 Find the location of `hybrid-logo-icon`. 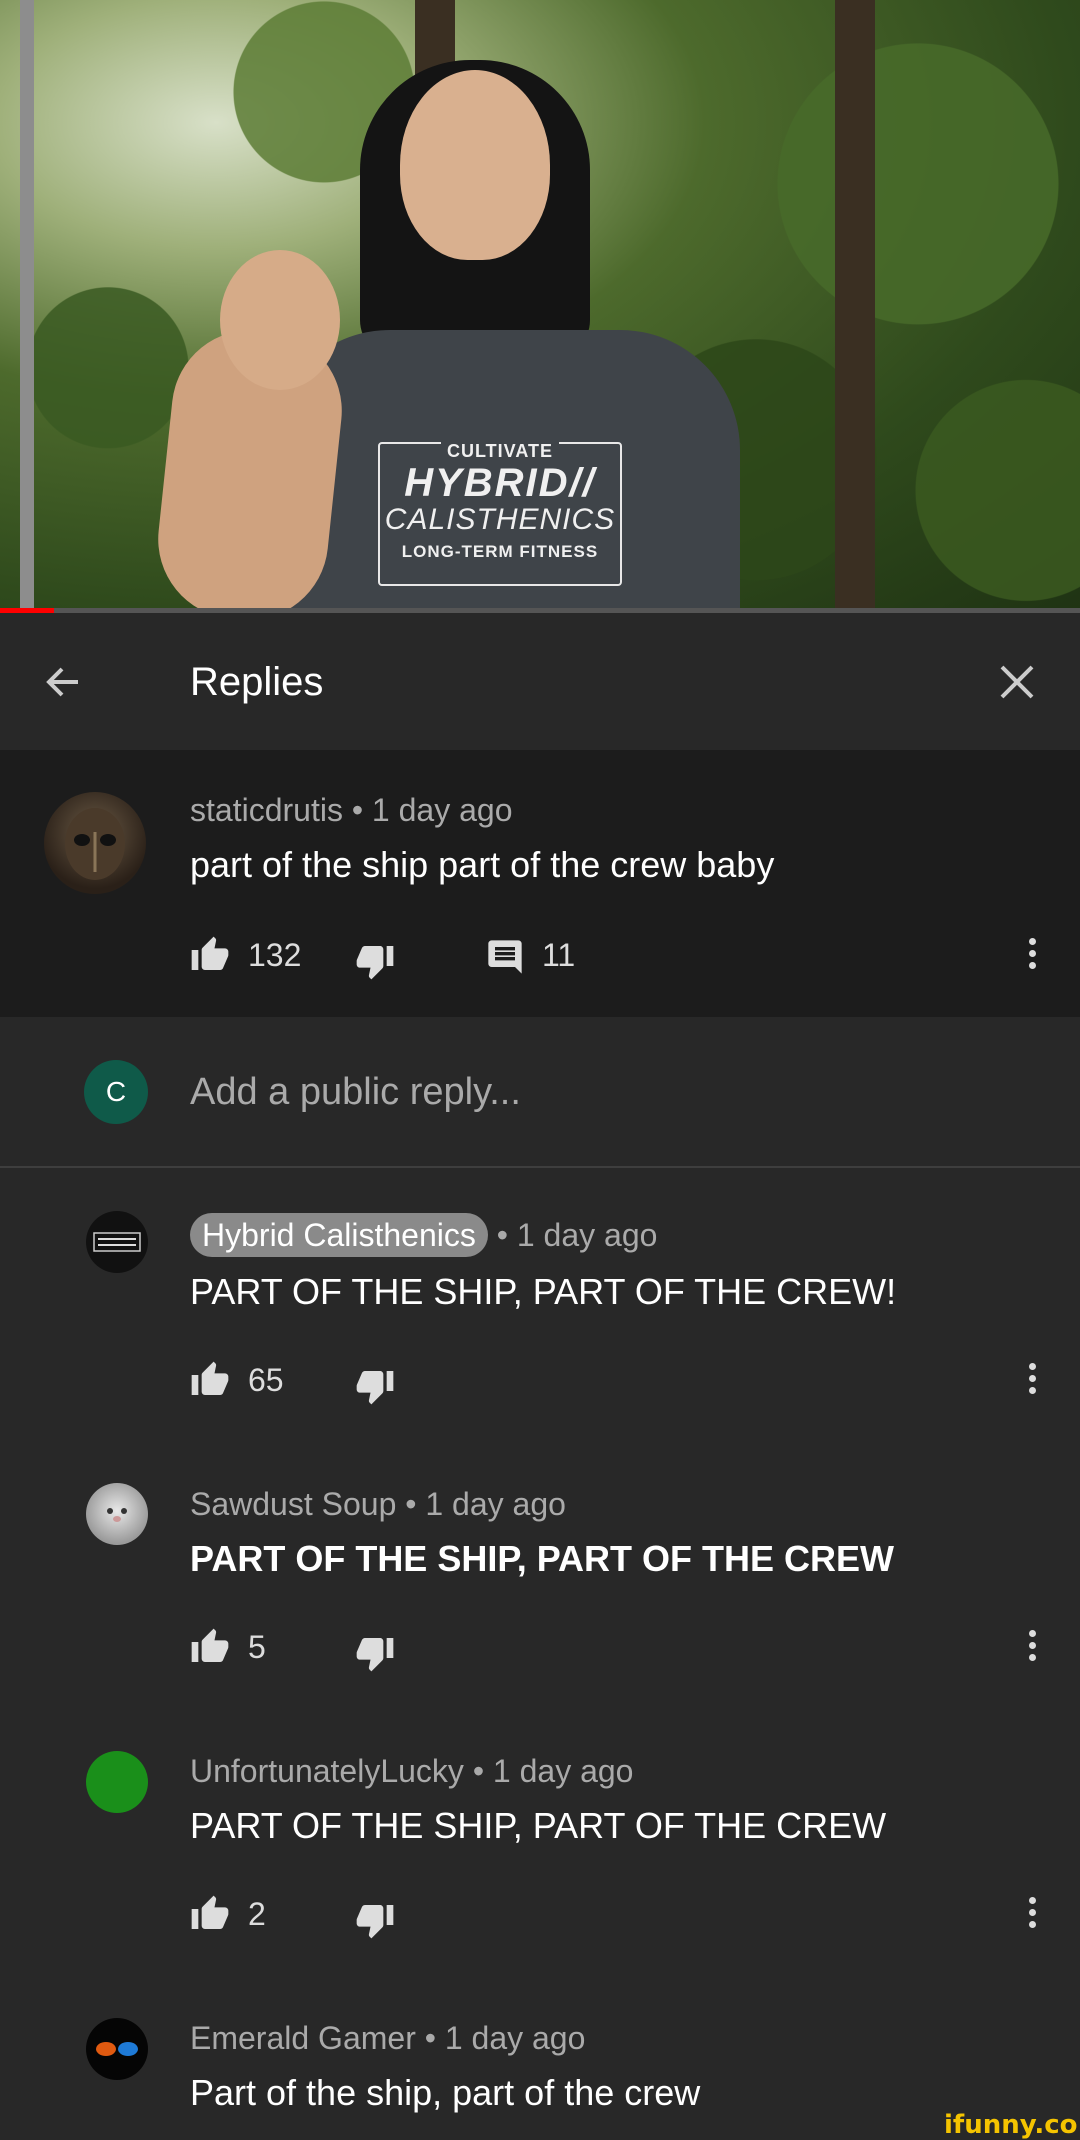

hybrid-logo-icon is located at coordinates (117, 1242).